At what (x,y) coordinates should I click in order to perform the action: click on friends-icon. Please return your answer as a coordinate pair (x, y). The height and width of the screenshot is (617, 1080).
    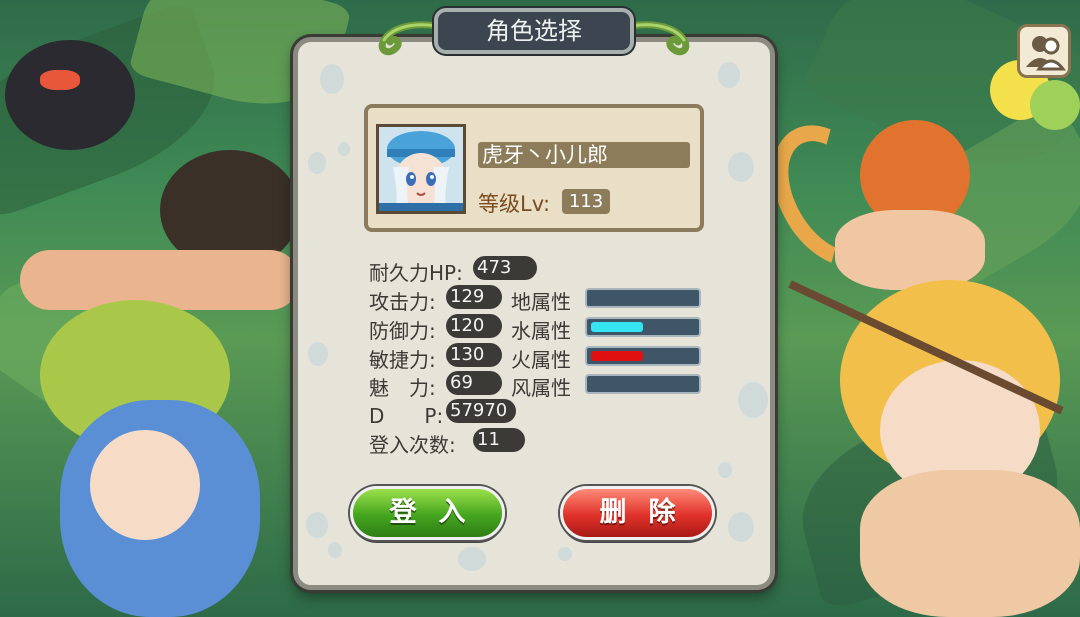
    Looking at the image, I should click on (1046, 53).